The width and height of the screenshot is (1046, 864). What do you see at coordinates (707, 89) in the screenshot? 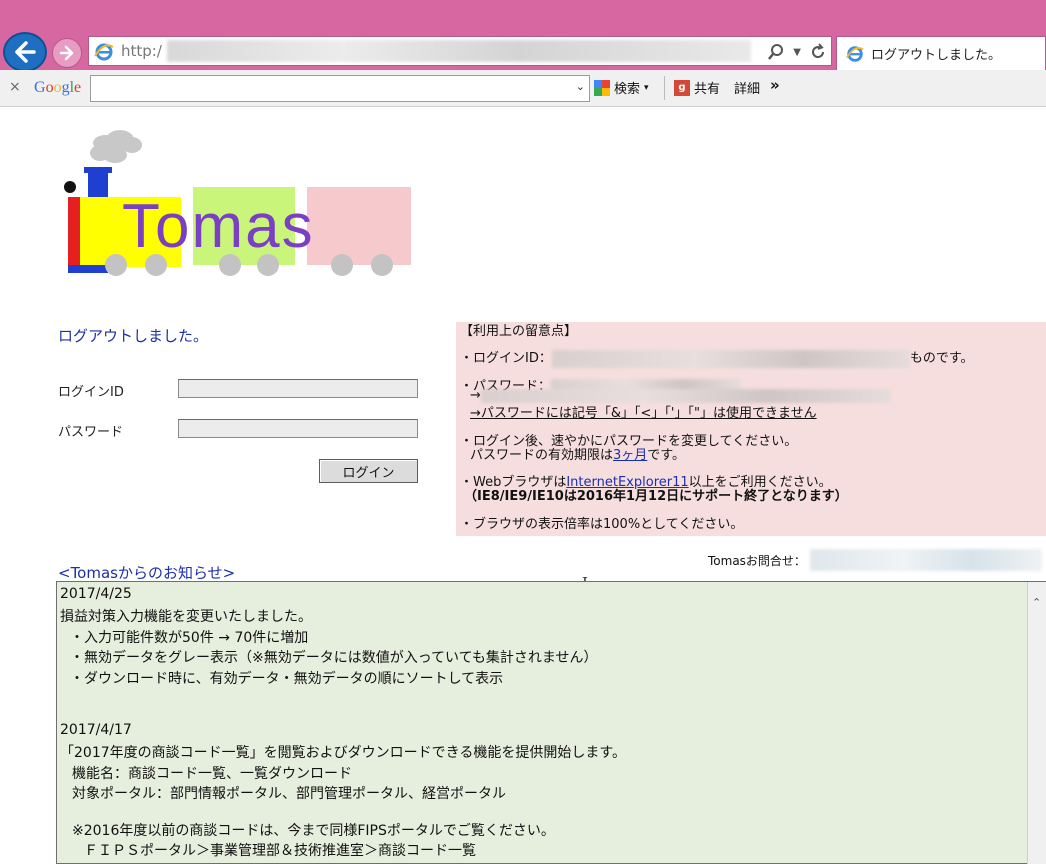
I see `share-label: 共有` at bounding box center [707, 89].